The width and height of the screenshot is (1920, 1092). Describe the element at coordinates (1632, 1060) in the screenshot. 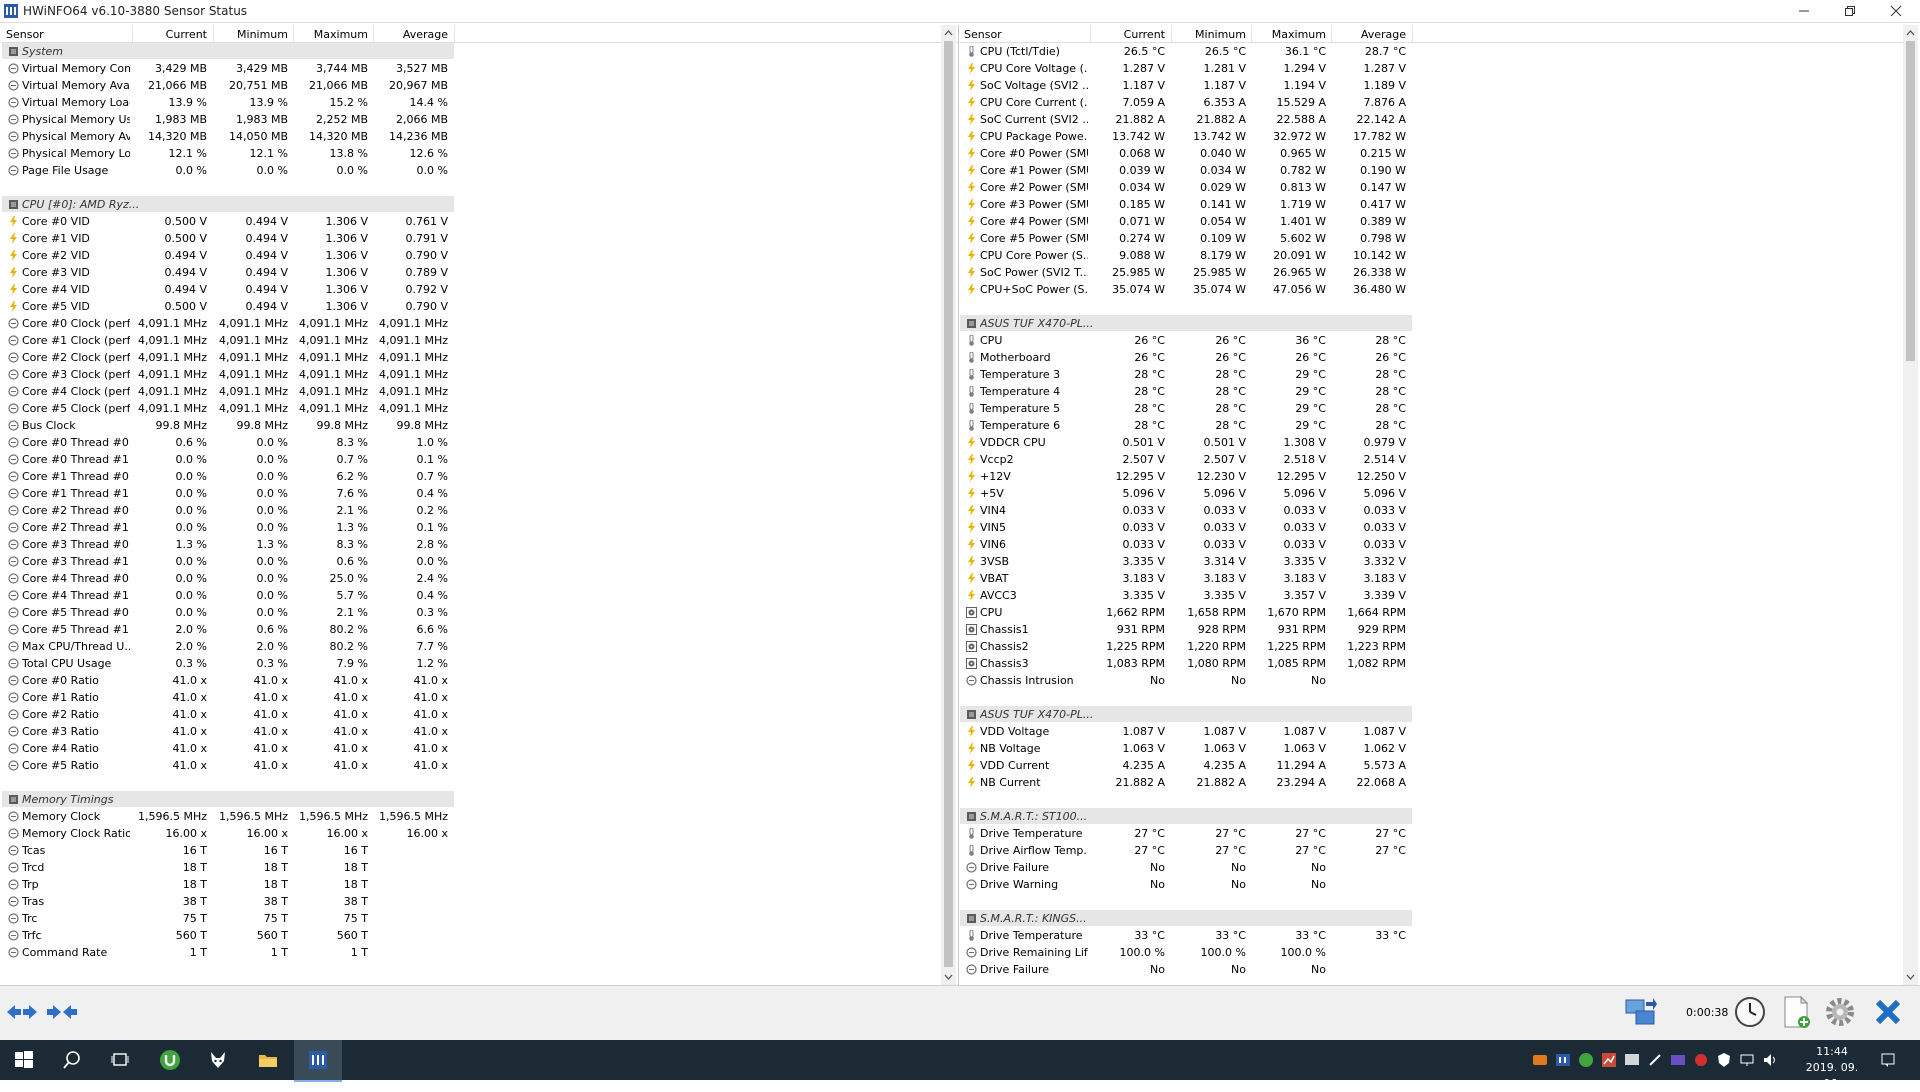

I see `tray-icon-monitor` at that location.